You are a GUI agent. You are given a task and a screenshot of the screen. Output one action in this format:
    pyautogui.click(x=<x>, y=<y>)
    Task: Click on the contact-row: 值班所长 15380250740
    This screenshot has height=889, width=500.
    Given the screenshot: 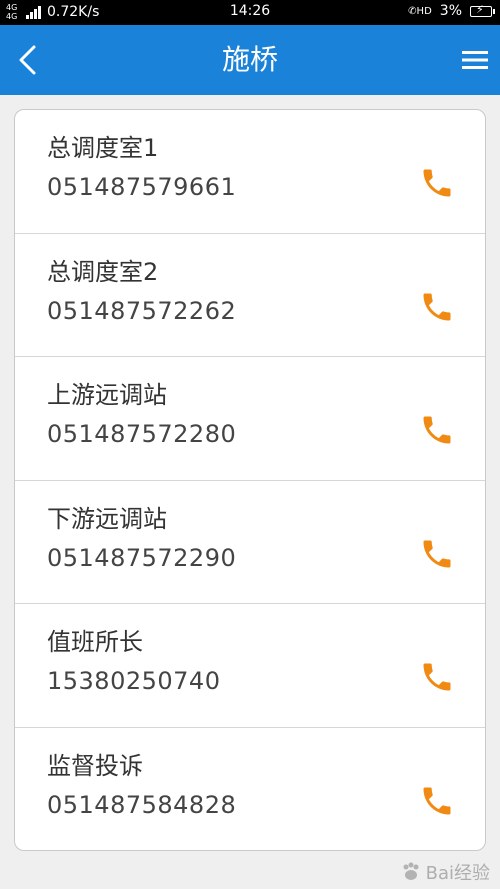 What is the action you would take?
    pyautogui.click(x=250, y=666)
    